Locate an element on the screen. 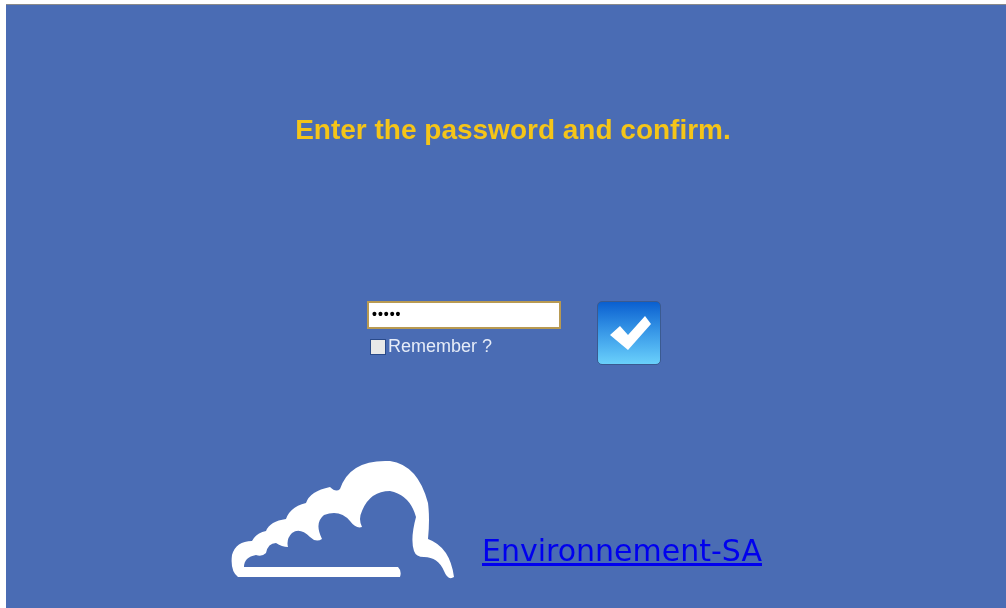 This screenshot has width=1006, height=608. remember-checkbox is located at coordinates (378, 346).